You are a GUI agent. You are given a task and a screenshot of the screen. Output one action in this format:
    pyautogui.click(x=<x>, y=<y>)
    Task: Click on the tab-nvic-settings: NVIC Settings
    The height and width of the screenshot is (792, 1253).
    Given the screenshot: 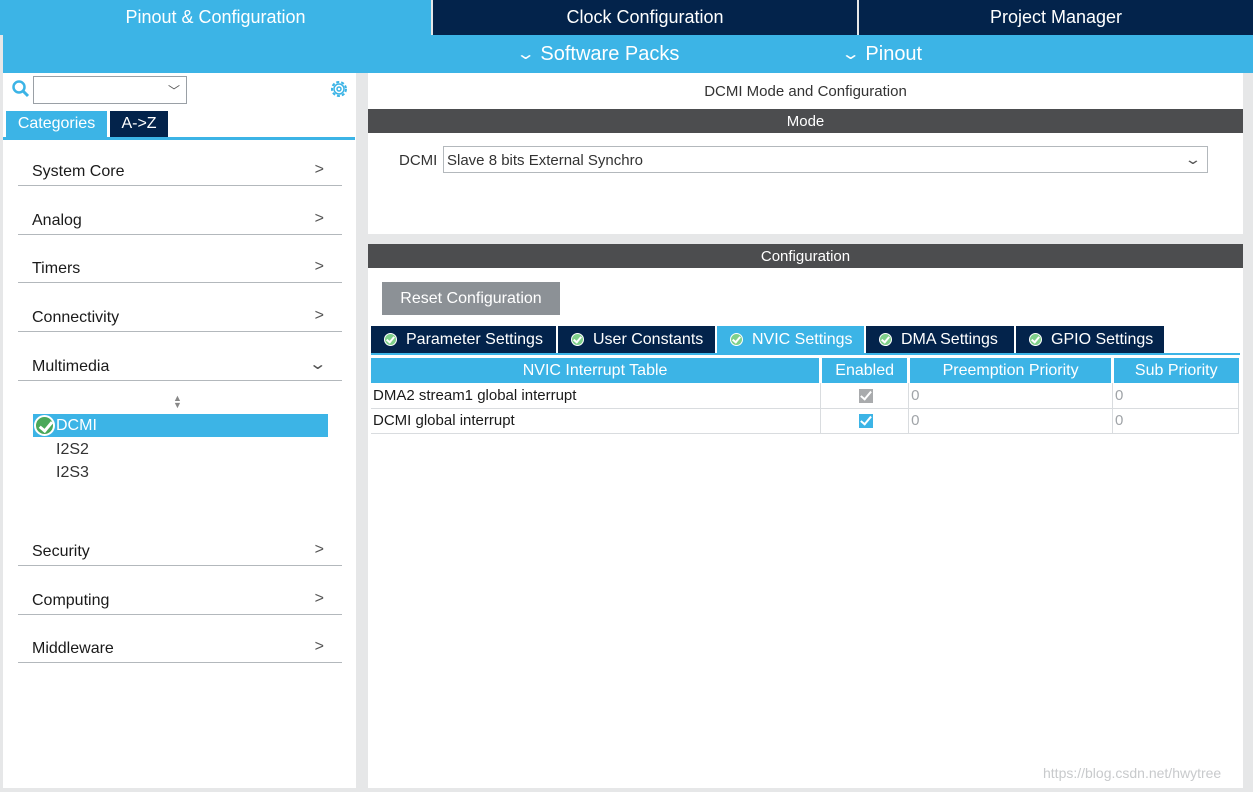 What is the action you would take?
    pyautogui.click(x=790, y=339)
    